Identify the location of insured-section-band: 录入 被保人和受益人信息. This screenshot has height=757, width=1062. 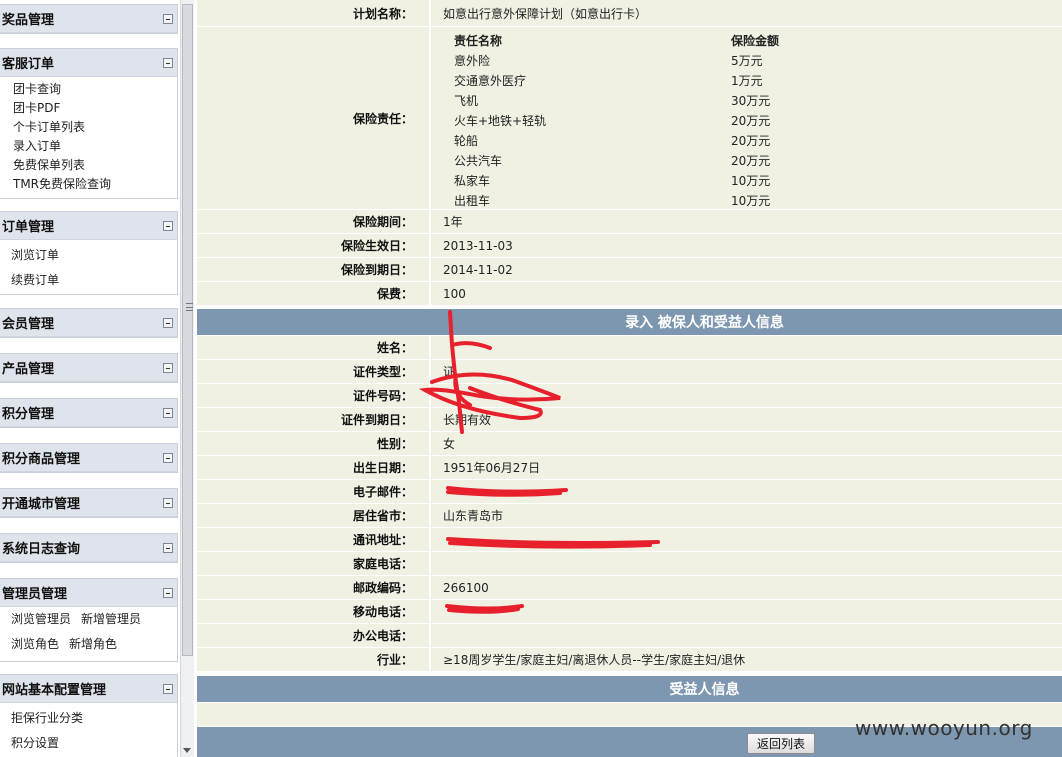
(629, 322).